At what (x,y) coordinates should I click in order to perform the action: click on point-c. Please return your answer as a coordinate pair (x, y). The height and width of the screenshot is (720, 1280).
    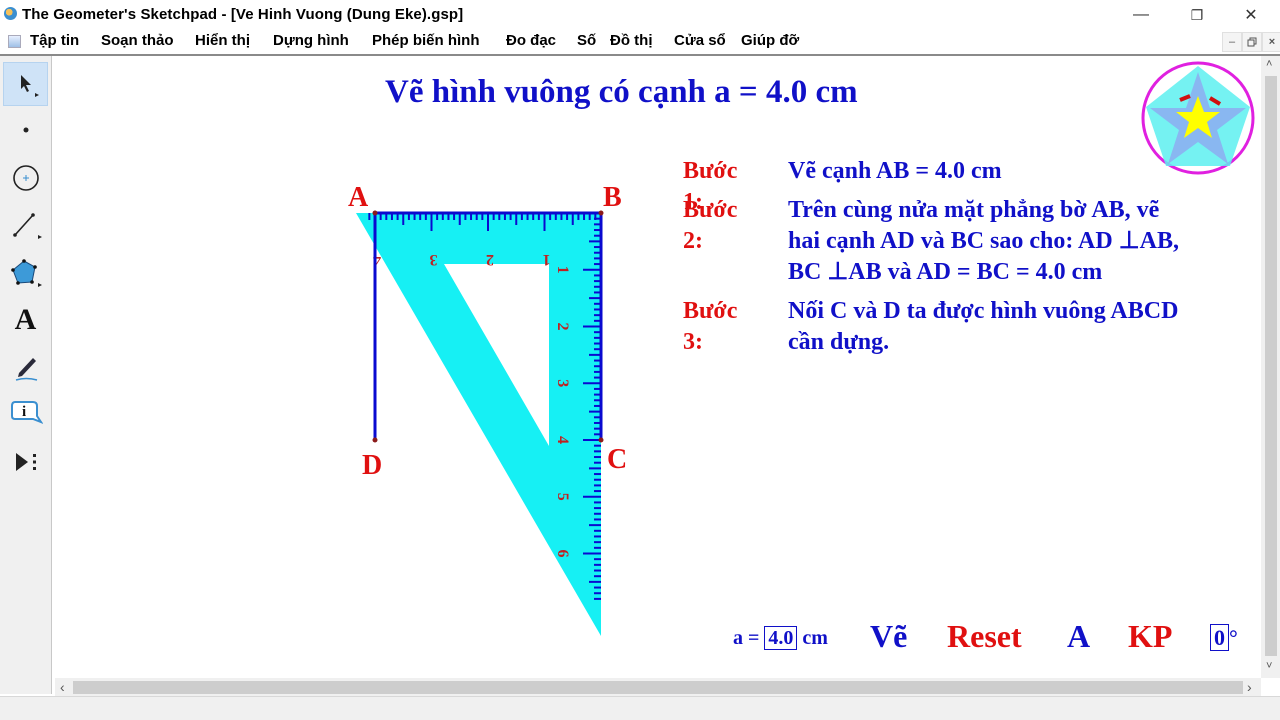
    Looking at the image, I should click on (601, 440).